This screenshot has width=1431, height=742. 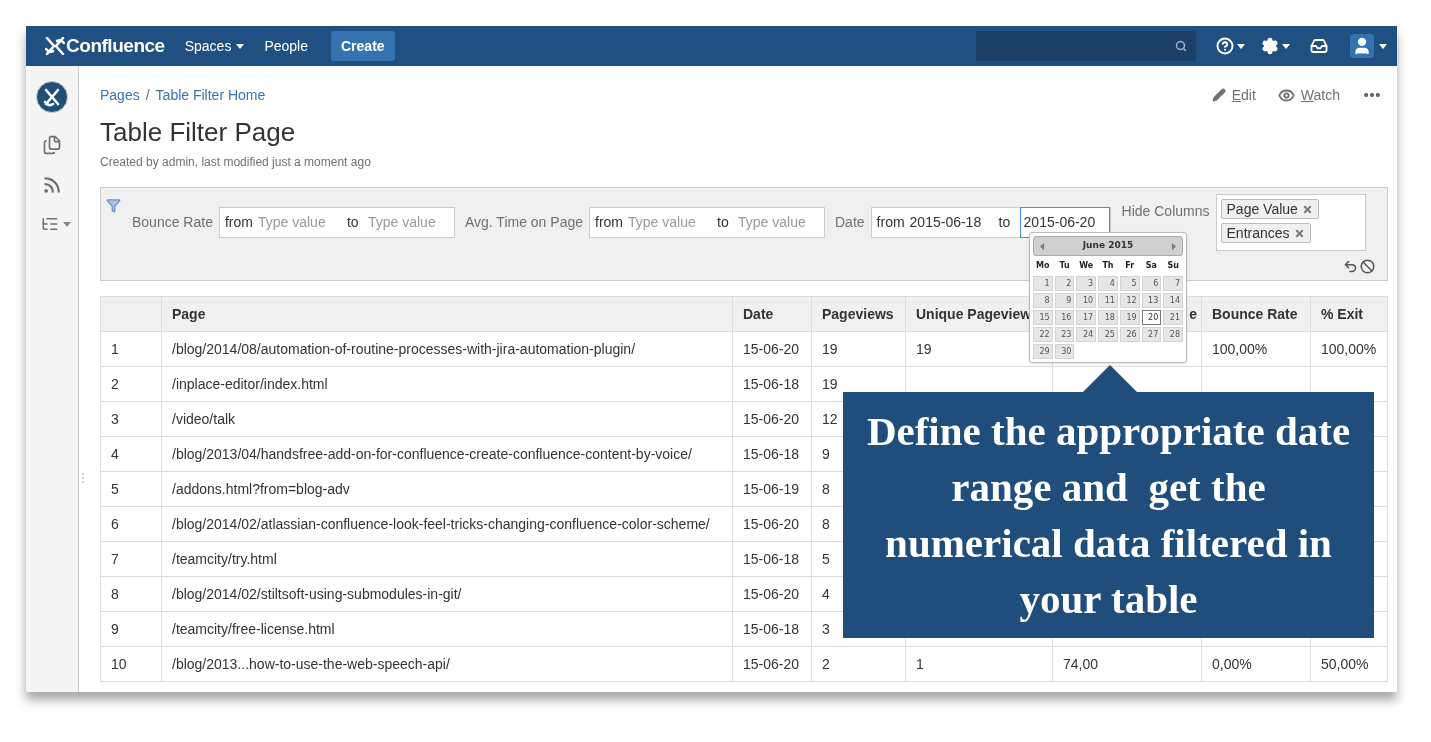 What do you see at coordinates (1275, 46) in the screenshot?
I see `settings-menu` at bounding box center [1275, 46].